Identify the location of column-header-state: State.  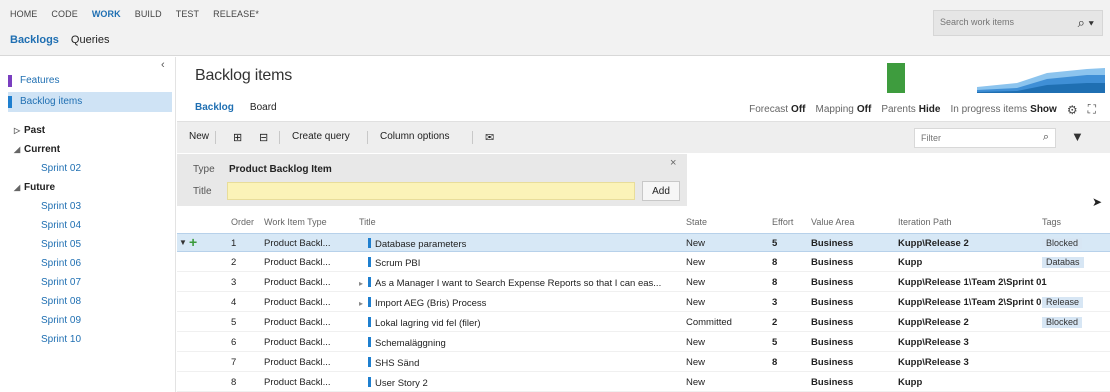
(696, 225).